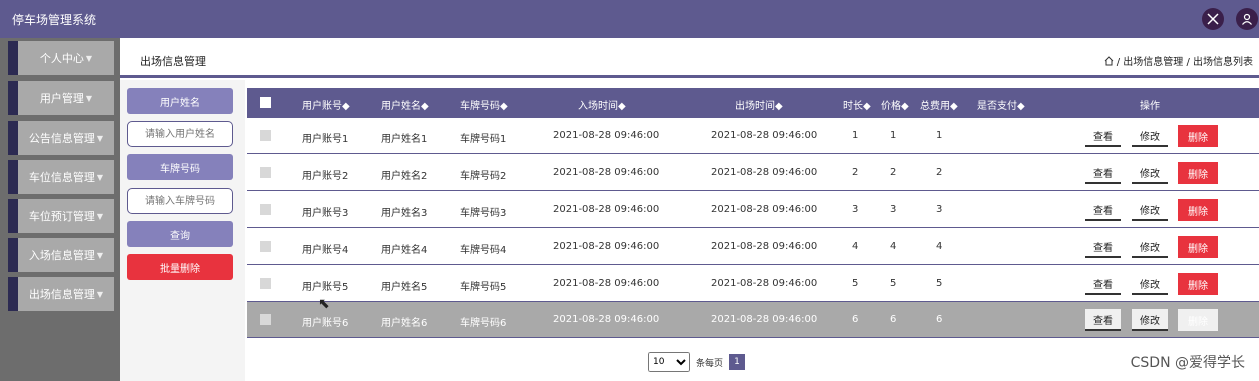 This screenshot has width=1259, height=381. What do you see at coordinates (61, 98) in the screenshot?
I see `sidebar-item-users: 用户管理 ▼` at bounding box center [61, 98].